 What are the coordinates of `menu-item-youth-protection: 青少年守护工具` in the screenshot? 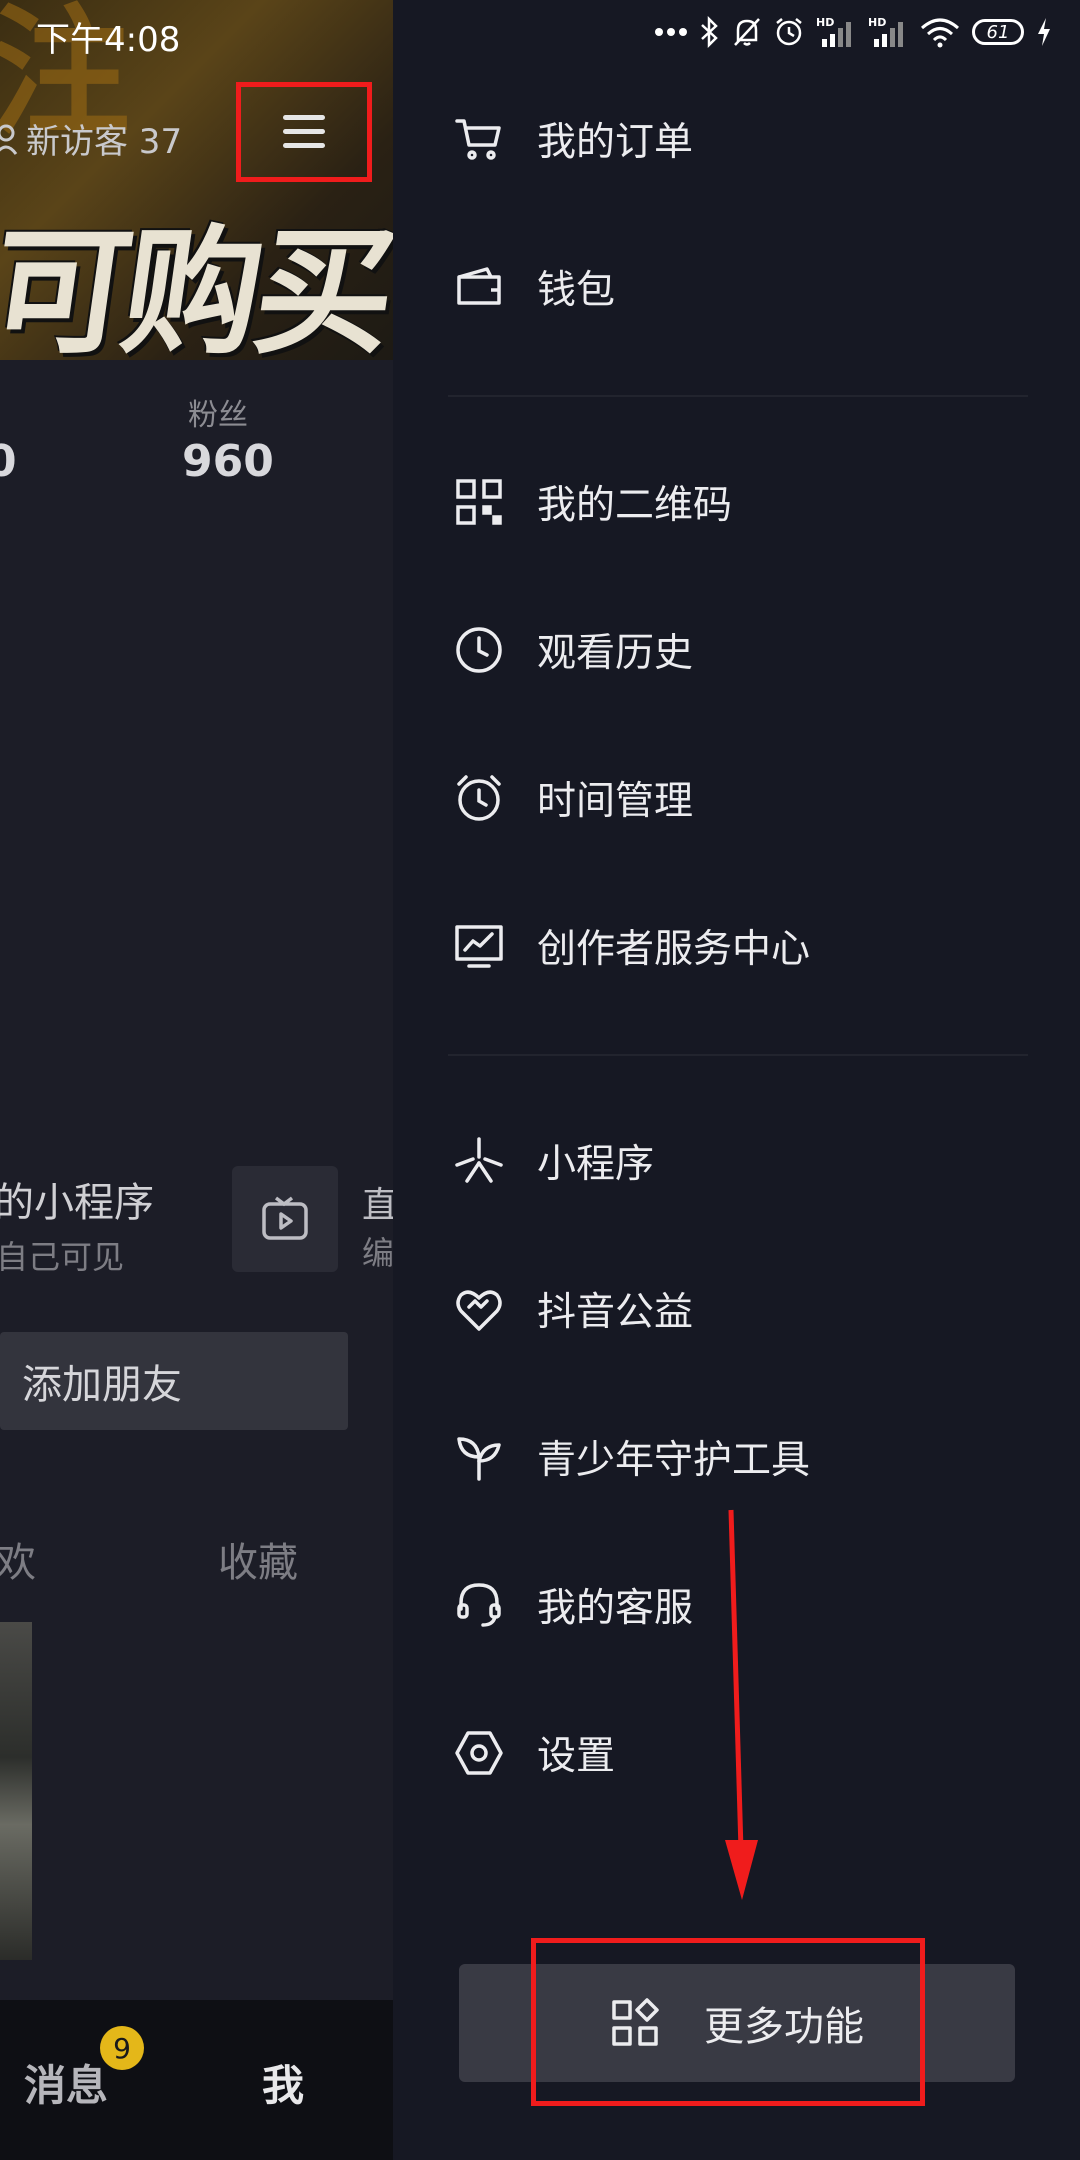 It's located at (733, 1457).